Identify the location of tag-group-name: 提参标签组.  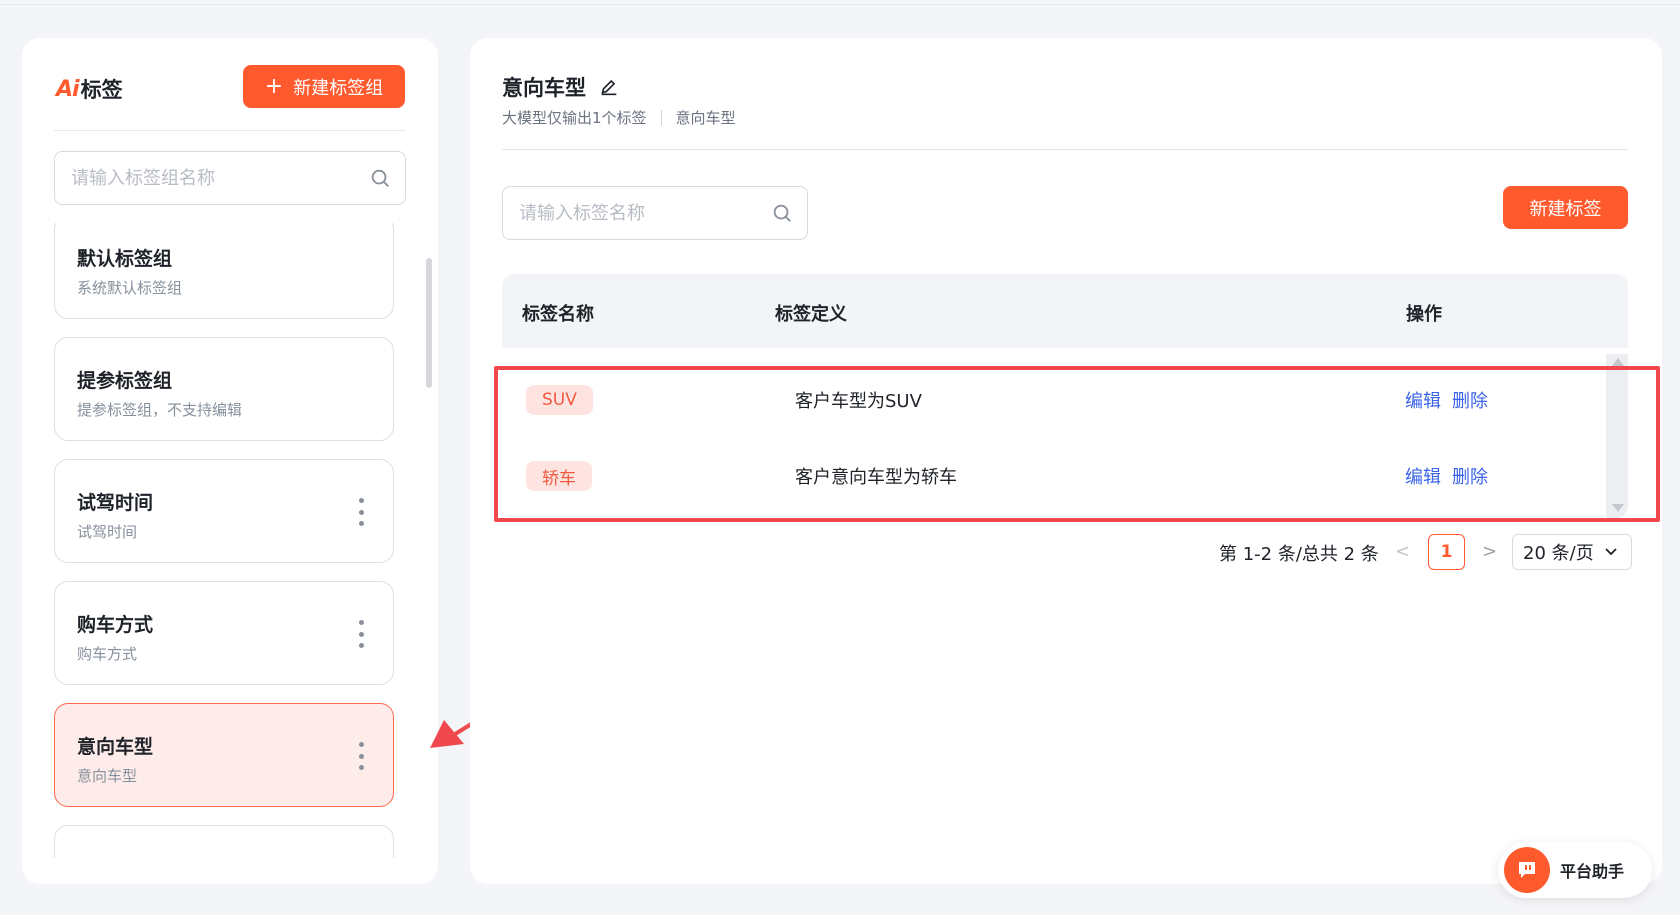
(125, 381).